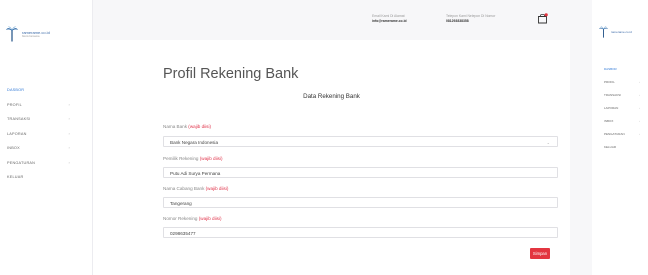 Image resolution: width=648 pixels, height=275 pixels. What do you see at coordinates (620, 69) in the screenshot?
I see `preview-item-dasbor: DASBOR` at bounding box center [620, 69].